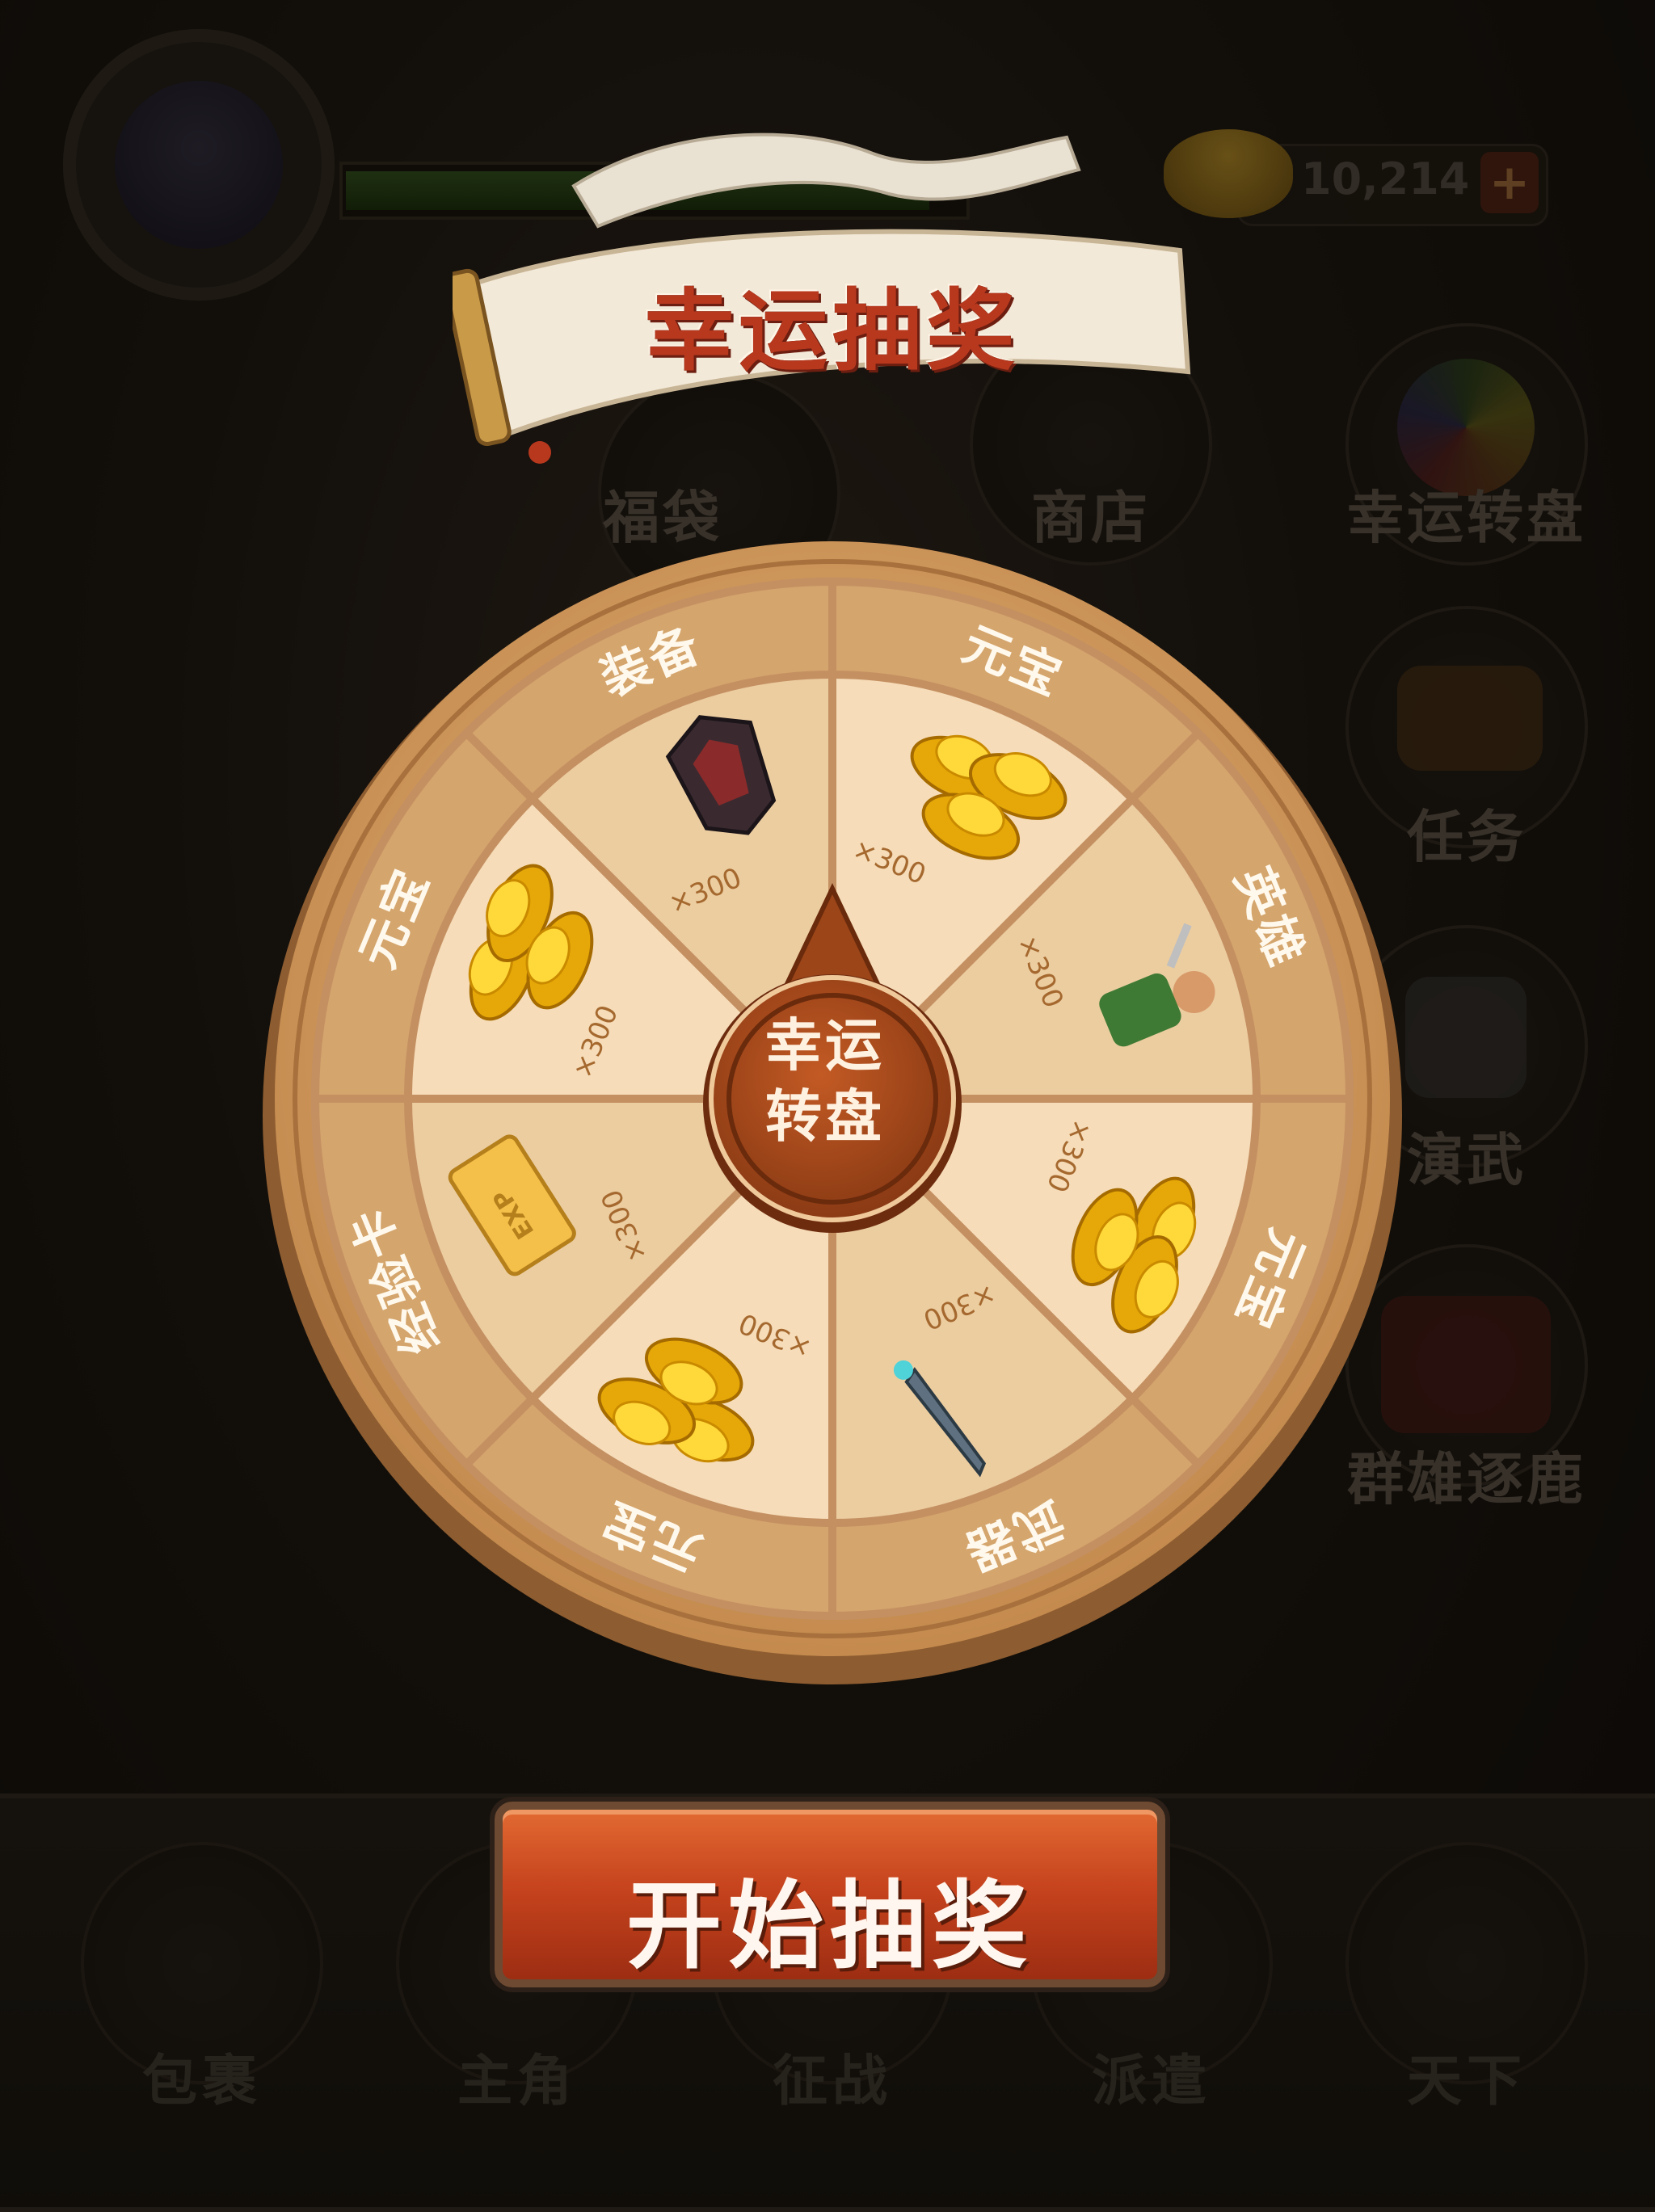 This screenshot has height=2212, width=1655. I want to click on hub-label-line1: 幸运, so click(825, 1045).